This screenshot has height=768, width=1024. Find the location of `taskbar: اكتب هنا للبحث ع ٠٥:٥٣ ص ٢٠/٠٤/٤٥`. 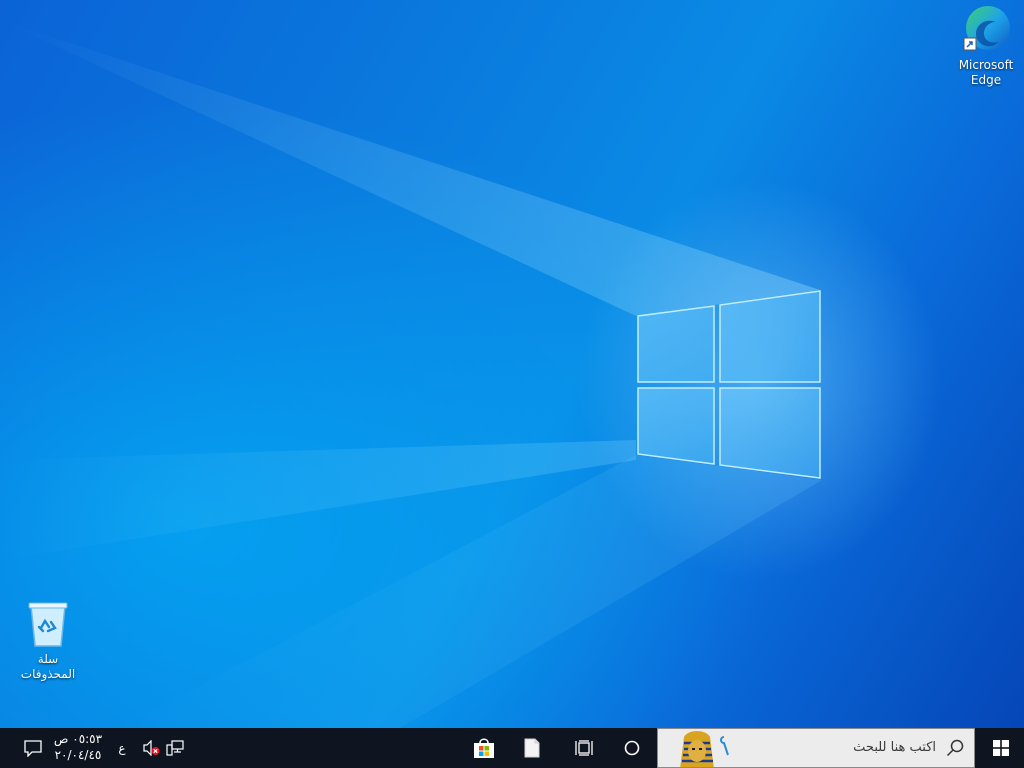

taskbar: اكتب هنا للبحث ع ٠٥:٥٣ ص ٢٠/٠٤/٤٥ is located at coordinates (512, 748).